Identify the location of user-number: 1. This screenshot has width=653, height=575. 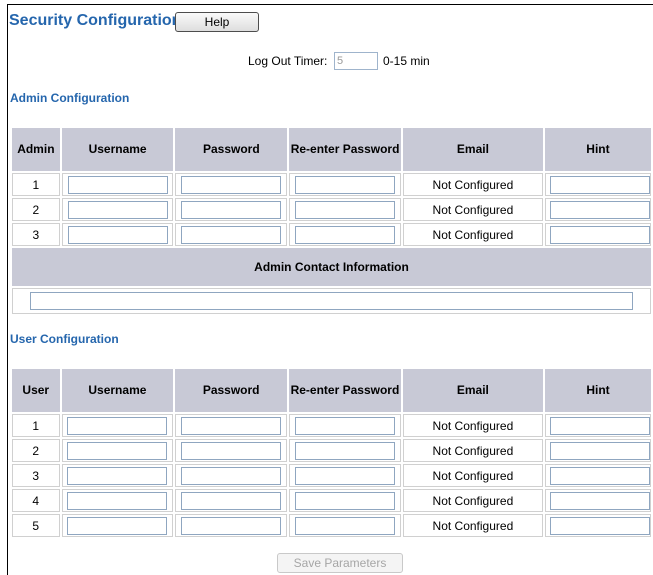
(36, 425).